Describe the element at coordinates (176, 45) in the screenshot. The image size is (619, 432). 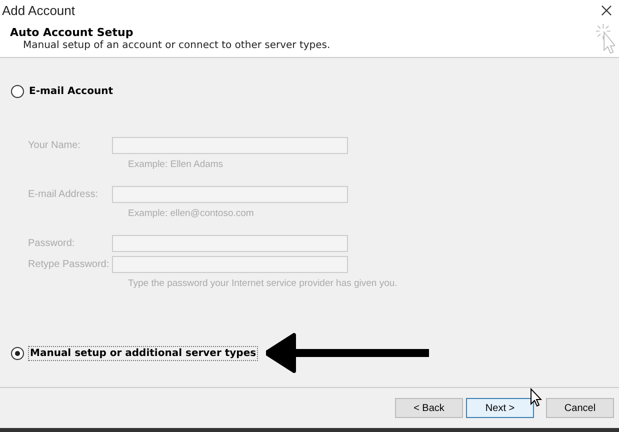
I see `page-subtitle: Manual setup of an account or connect to other server types.` at that location.